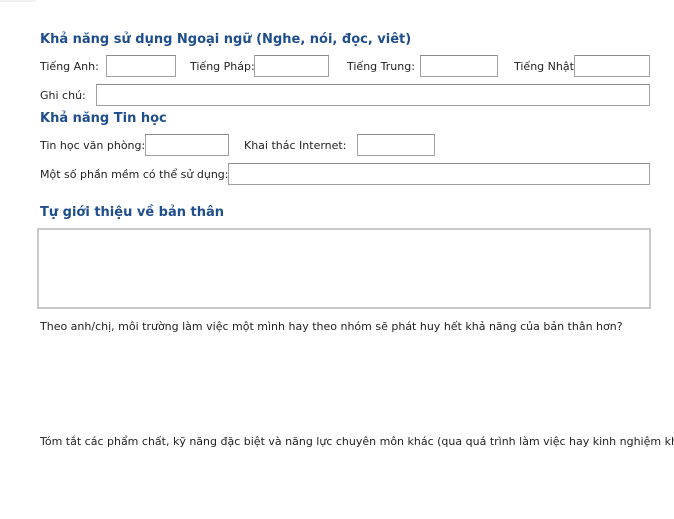 This screenshot has height=519, width=674. What do you see at coordinates (18, 1) in the screenshot?
I see `top-left-divider` at bounding box center [18, 1].